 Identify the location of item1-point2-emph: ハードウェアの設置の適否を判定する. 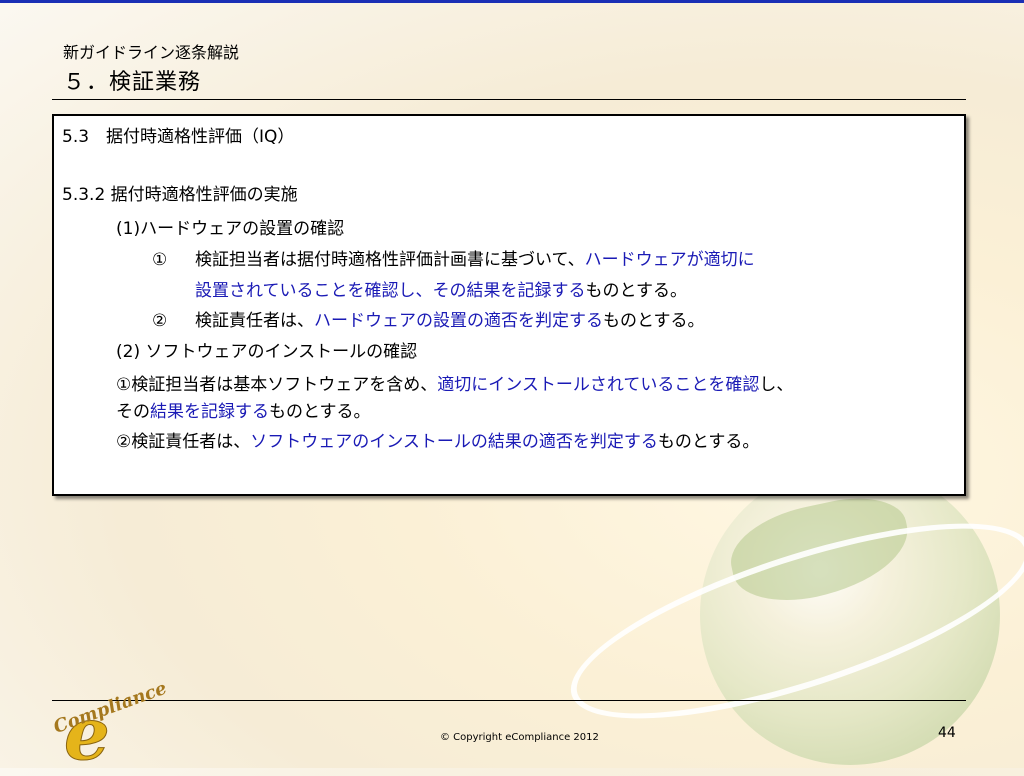
(458, 321).